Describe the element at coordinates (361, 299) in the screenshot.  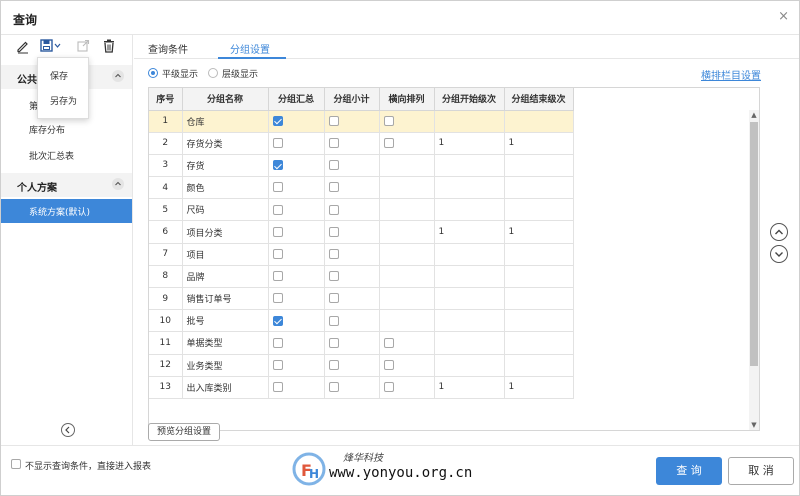
I see `table-row: 9 销售订单号` at that location.